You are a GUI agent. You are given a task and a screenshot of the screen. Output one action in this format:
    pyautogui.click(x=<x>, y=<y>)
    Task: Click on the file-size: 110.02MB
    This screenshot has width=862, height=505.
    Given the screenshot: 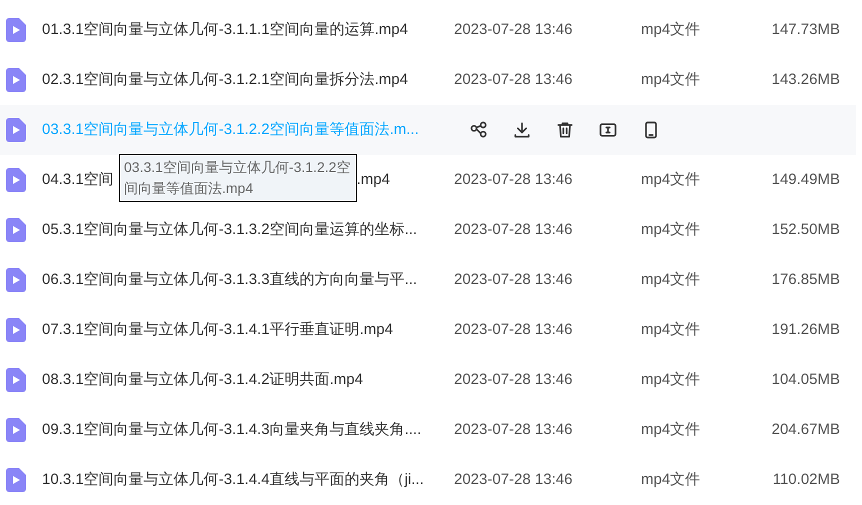 What is the action you would take?
    pyautogui.click(x=806, y=480)
    